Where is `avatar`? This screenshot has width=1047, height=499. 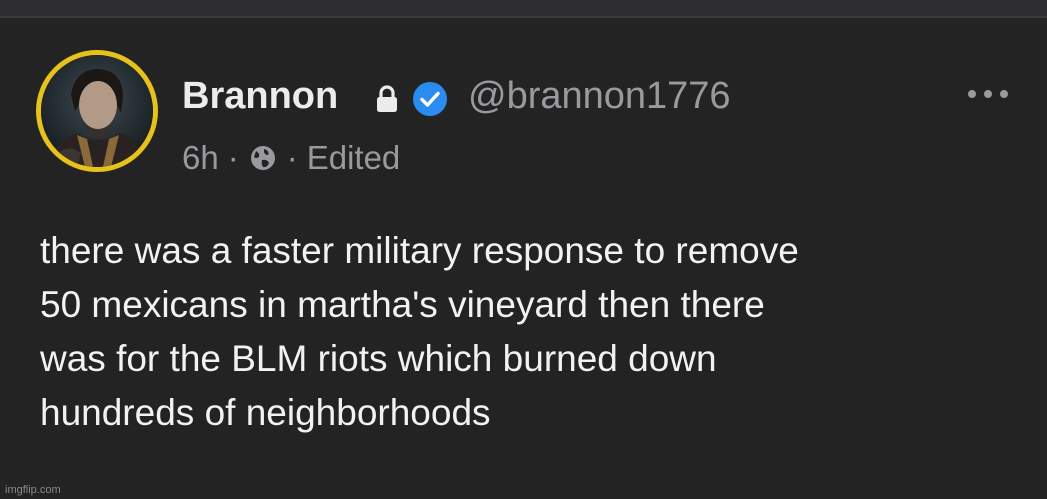
avatar is located at coordinates (97, 111).